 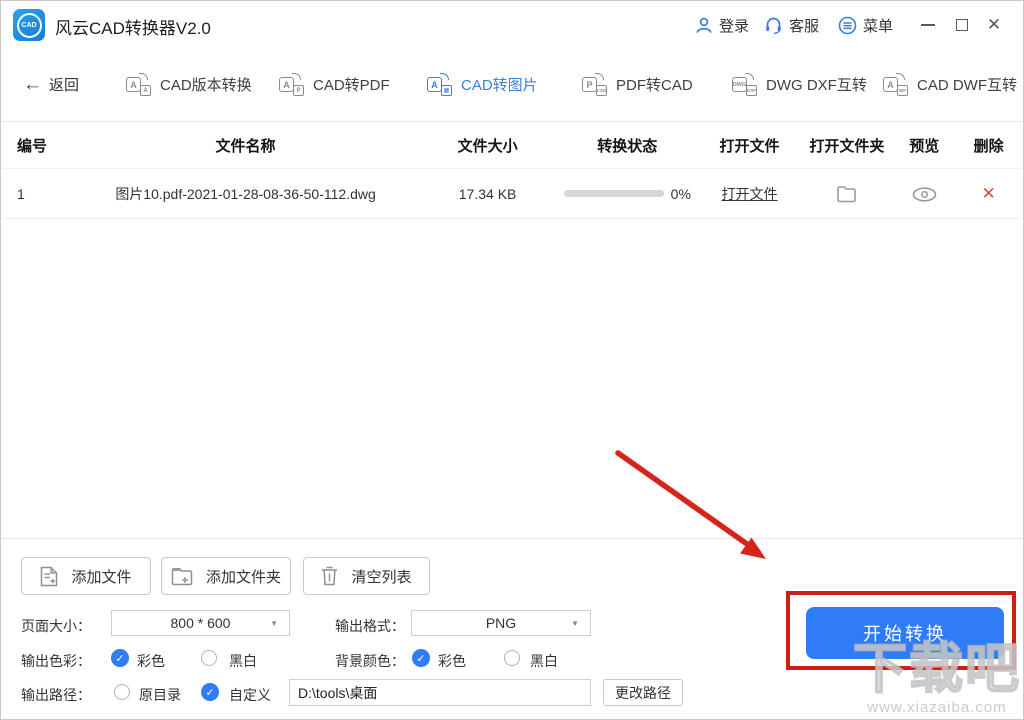 I want to click on headset-icon, so click(x=773, y=25).